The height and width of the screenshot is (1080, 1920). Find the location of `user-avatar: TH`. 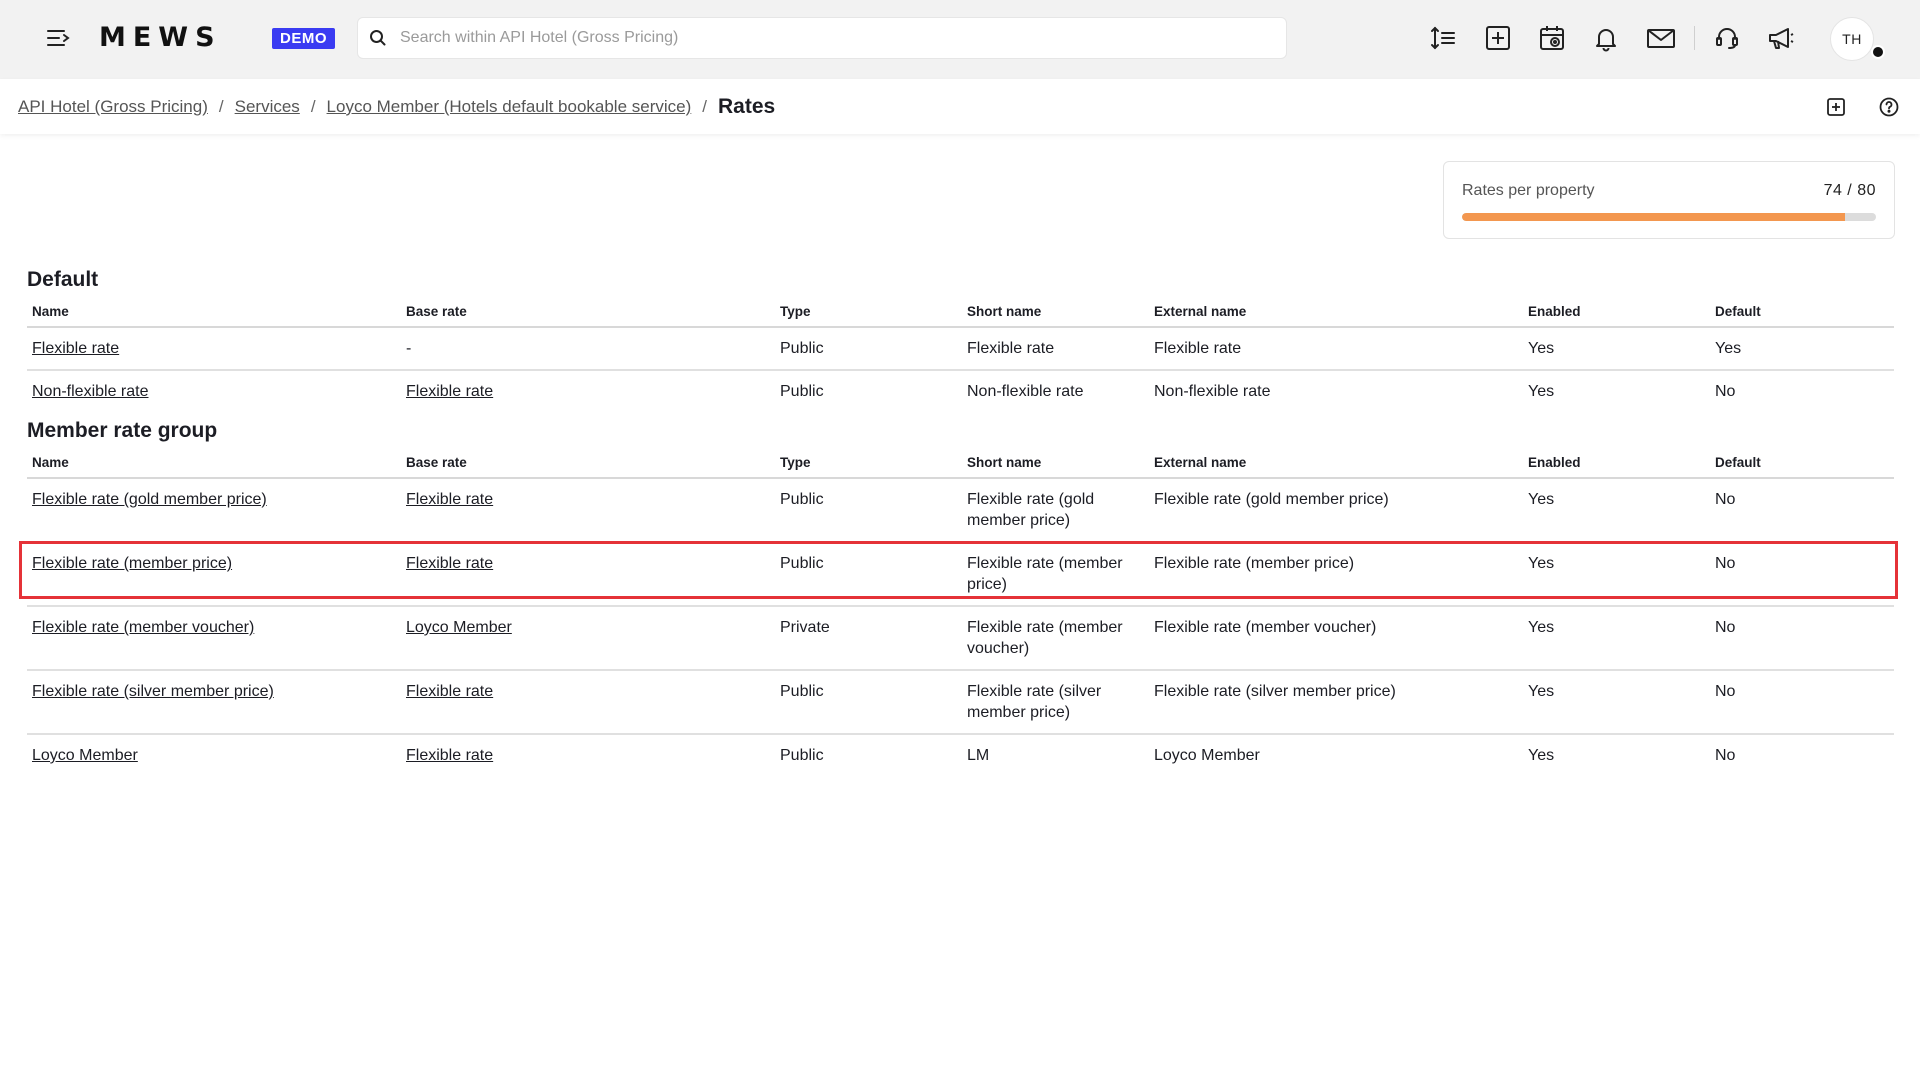

user-avatar: TH is located at coordinates (1852, 39).